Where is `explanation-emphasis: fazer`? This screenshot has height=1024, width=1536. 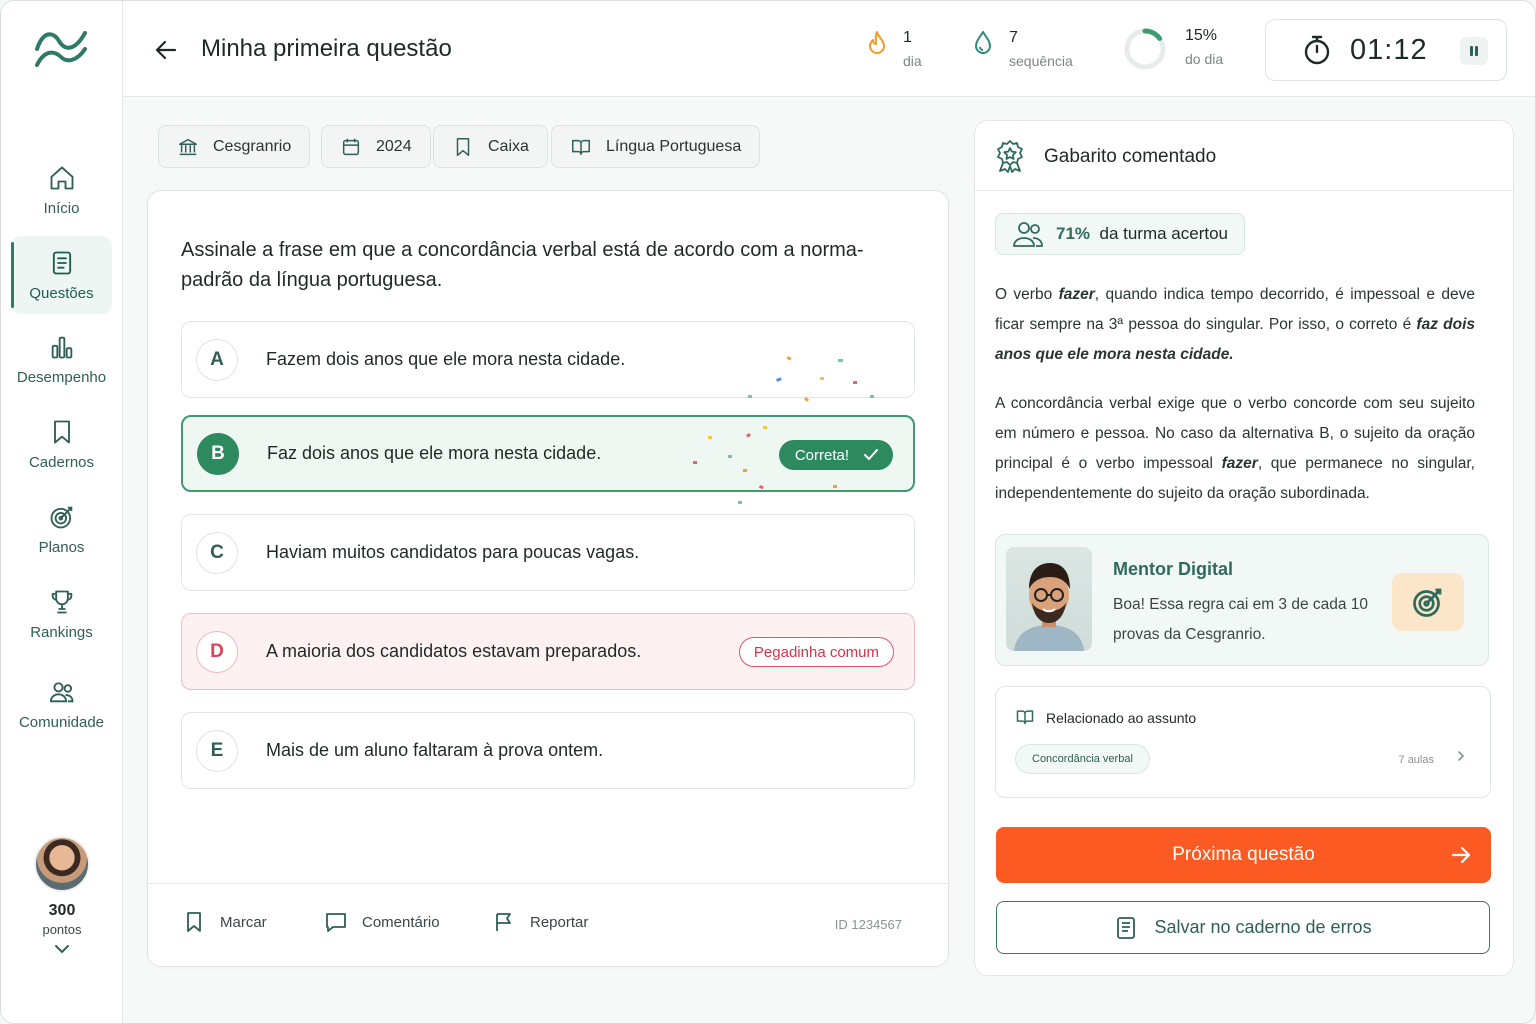
explanation-emphasis: fazer is located at coordinates (1239, 463).